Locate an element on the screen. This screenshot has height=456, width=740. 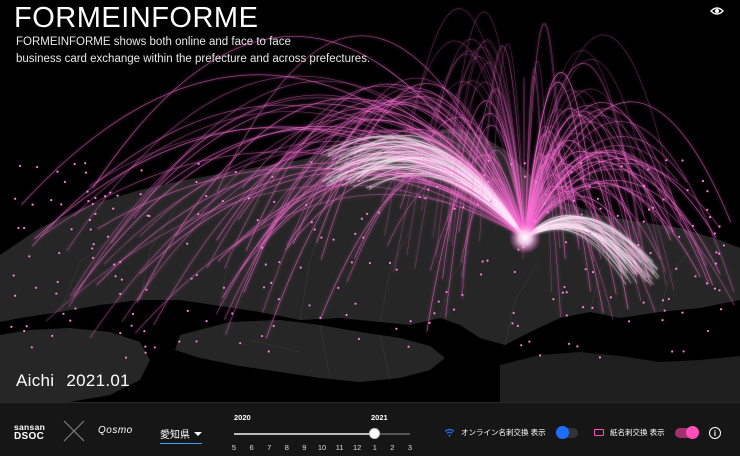
timeline-track-fill is located at coordinates (304, 434).